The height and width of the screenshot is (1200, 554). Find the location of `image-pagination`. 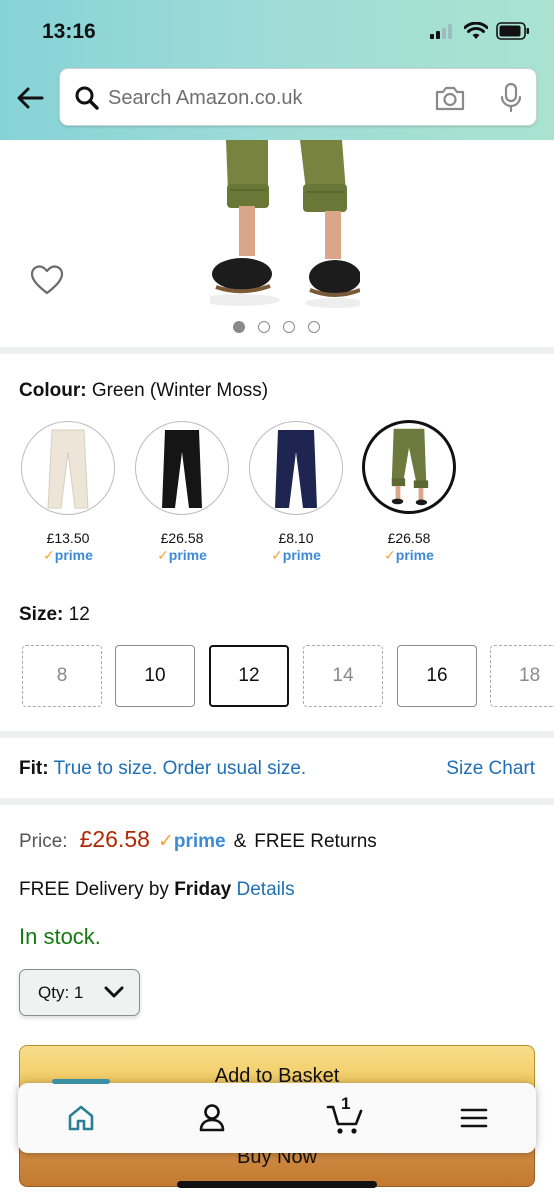

image-pagination is located at coordinates (276, 327).